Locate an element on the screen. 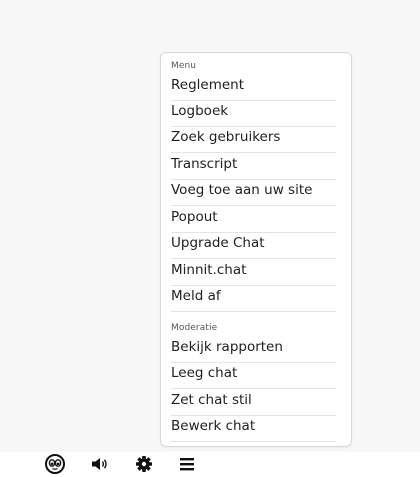 This screenshot has width=420, height=477. emoji-face-icon is located at coordinates (55, 464).